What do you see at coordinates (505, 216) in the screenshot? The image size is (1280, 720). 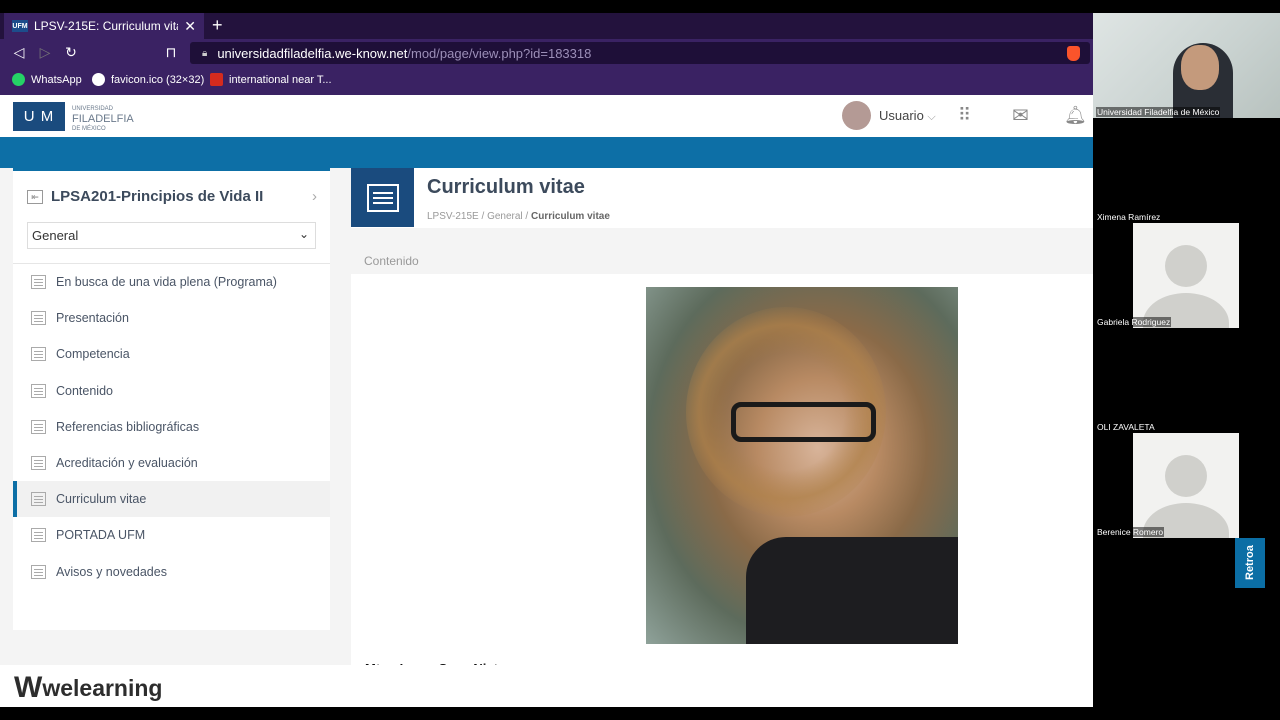 I see `breadcrumb-item: General` at bounding box center [505, 216].